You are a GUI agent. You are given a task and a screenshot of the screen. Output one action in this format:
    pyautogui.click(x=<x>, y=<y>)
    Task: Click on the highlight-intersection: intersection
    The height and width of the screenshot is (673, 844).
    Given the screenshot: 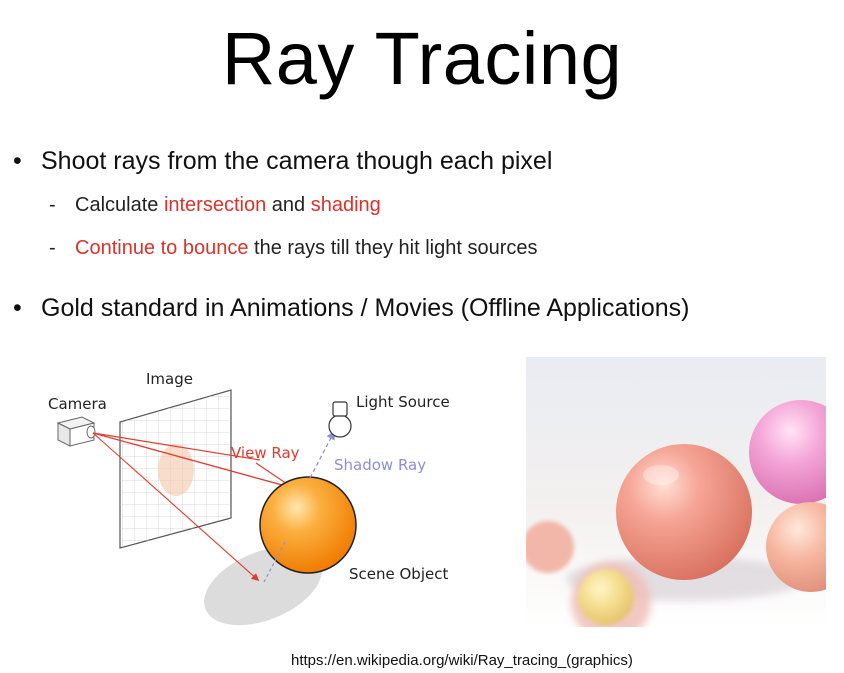 What is the action you would take?
    pyautogui.click(x=215, y=205)
    